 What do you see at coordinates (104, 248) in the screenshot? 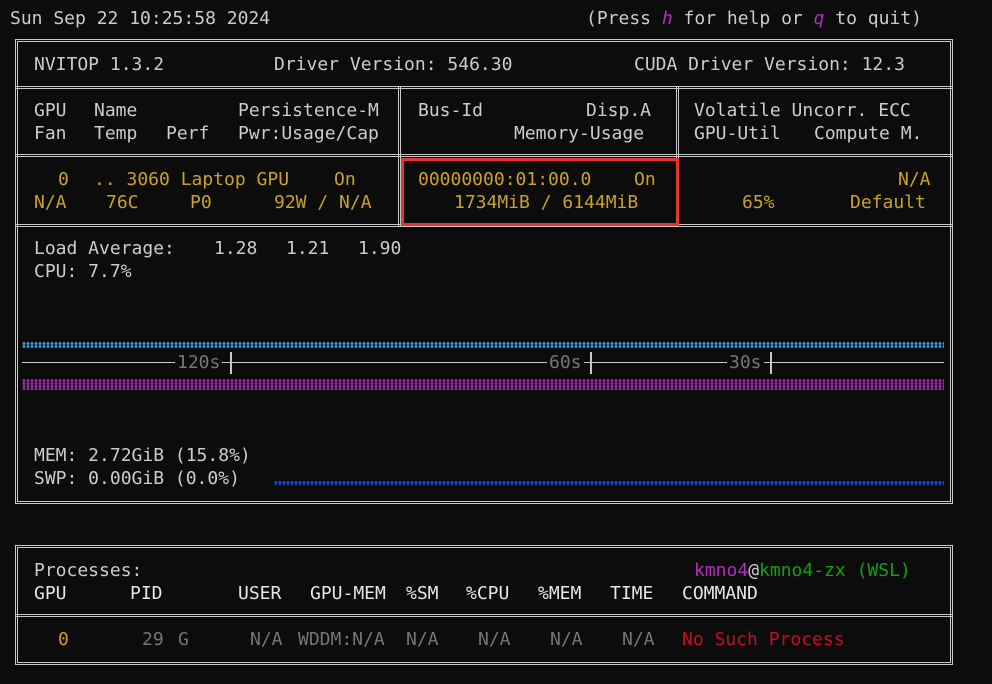
I see `load-average-label: Load Average:` at bounding box center [104, 248].